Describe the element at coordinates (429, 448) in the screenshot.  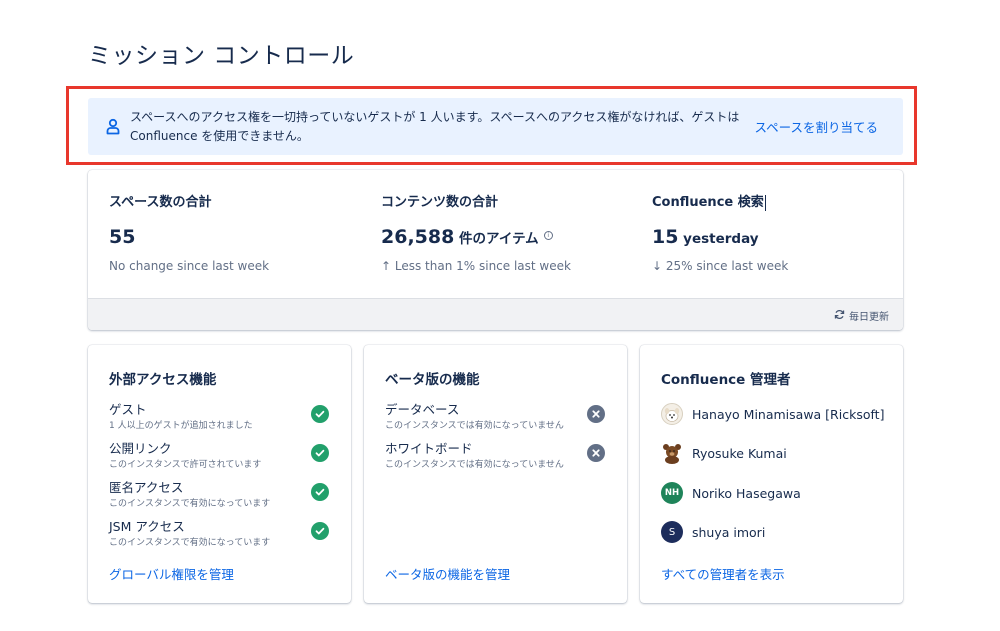
I see `feature-name: ホワイトボード` at that location.